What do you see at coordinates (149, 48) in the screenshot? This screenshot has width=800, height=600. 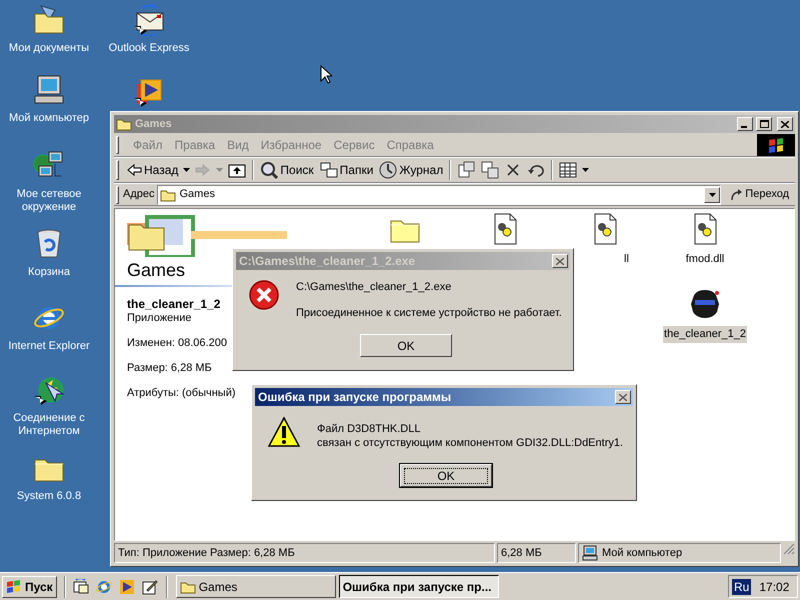 I see `icon-label: Outlook Express` at bounding box center [149, 48].